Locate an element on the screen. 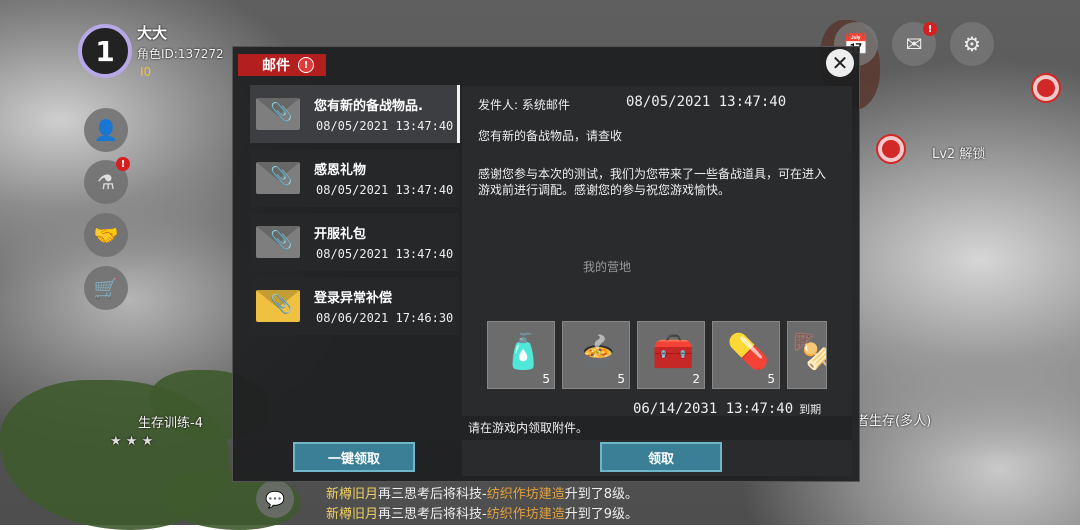  claim-all-button: 一键领取 is located at coordinates (354, 457).